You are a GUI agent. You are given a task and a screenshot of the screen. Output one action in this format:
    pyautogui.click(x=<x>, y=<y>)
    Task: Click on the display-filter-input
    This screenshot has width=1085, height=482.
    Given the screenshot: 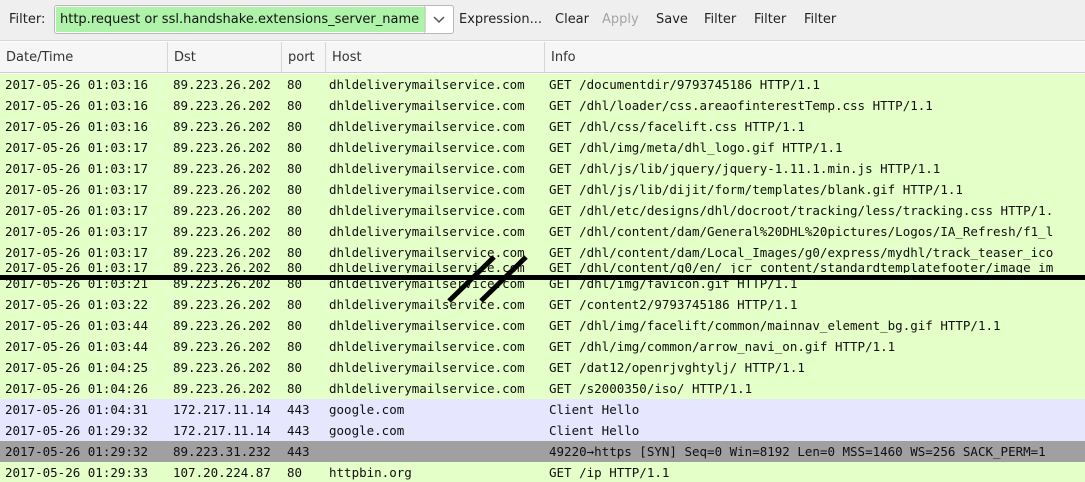 What is the action you would take?
    pyautogui.click(x=241, y=19)
    